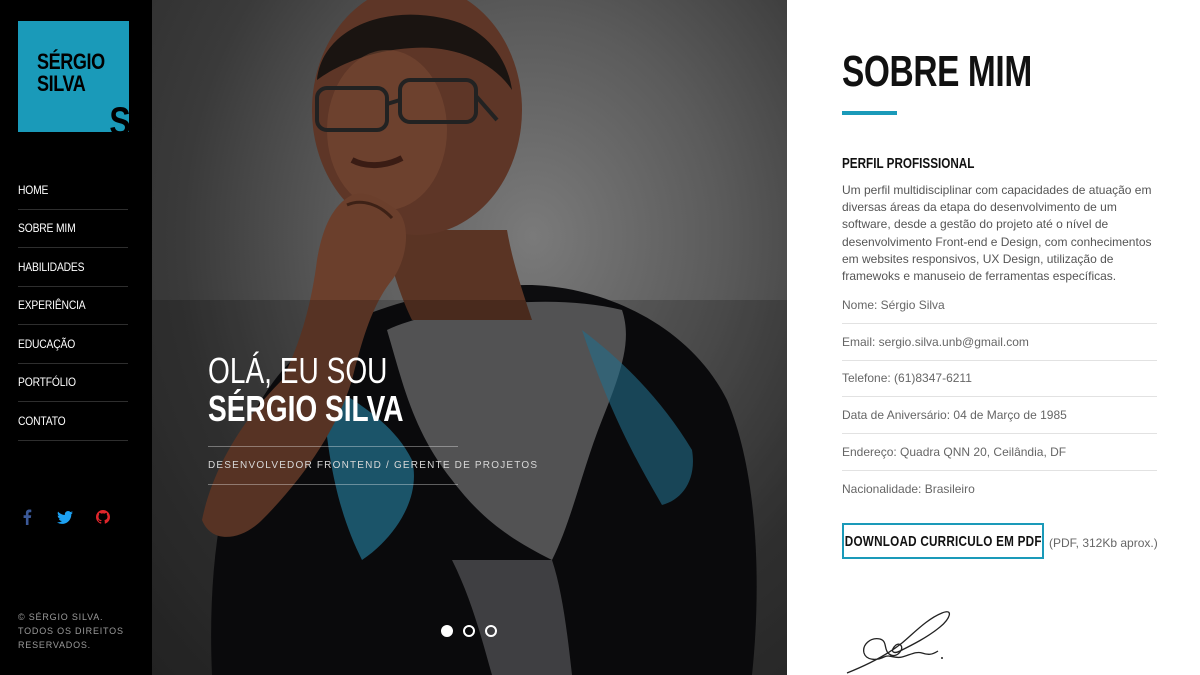 The height and width of the screenshot is (675, 1200). I want to click on profile-heading: PERFIL PROFISSIONAL, so click(908, 163).